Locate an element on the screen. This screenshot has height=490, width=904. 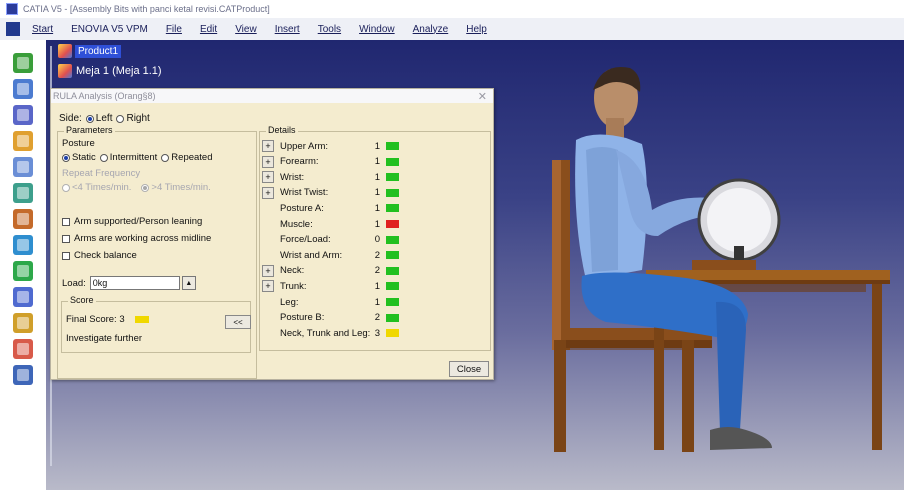
repeat-gt4-radio is located at coordinates (145, 187).